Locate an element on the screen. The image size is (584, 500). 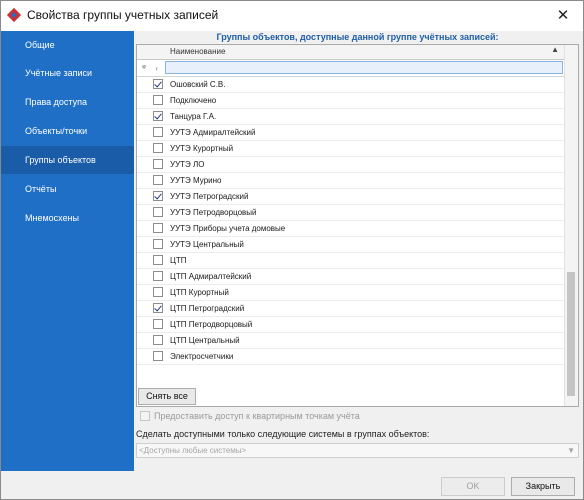
chevron-down-icon: ▼ is located at coordinates (571, 450).